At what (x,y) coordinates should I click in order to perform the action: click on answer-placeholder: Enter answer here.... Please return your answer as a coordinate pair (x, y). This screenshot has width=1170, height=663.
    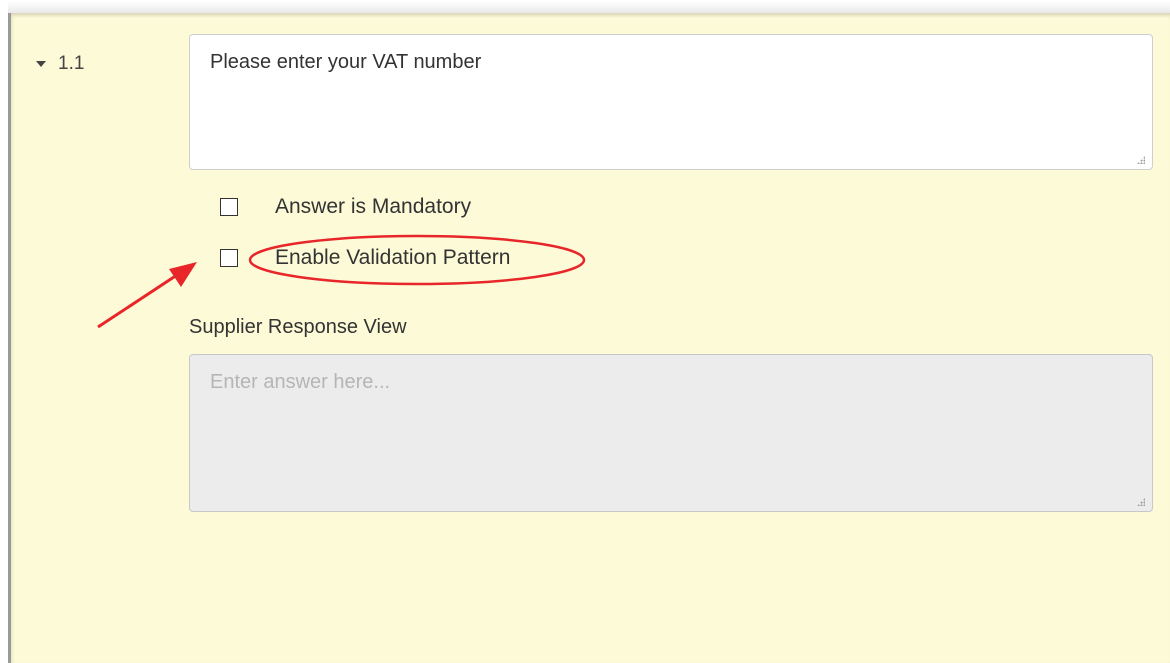
    Looking at the image, I should click on (300, 382).